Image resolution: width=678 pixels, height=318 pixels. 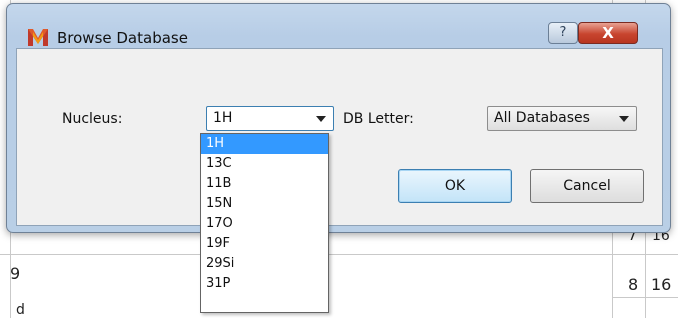 I want to click on list-item: 17O, so click(x=264, y=224).